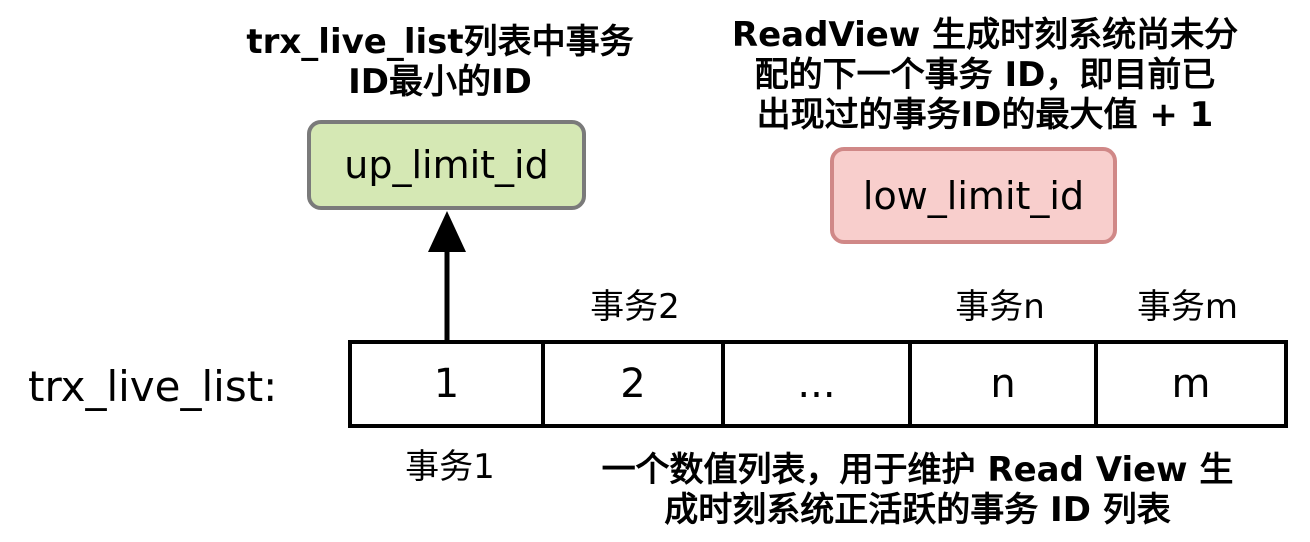 This screenshot has width=1310, height=542. I want to click on list-cell-m: m, so click(1191, 384).